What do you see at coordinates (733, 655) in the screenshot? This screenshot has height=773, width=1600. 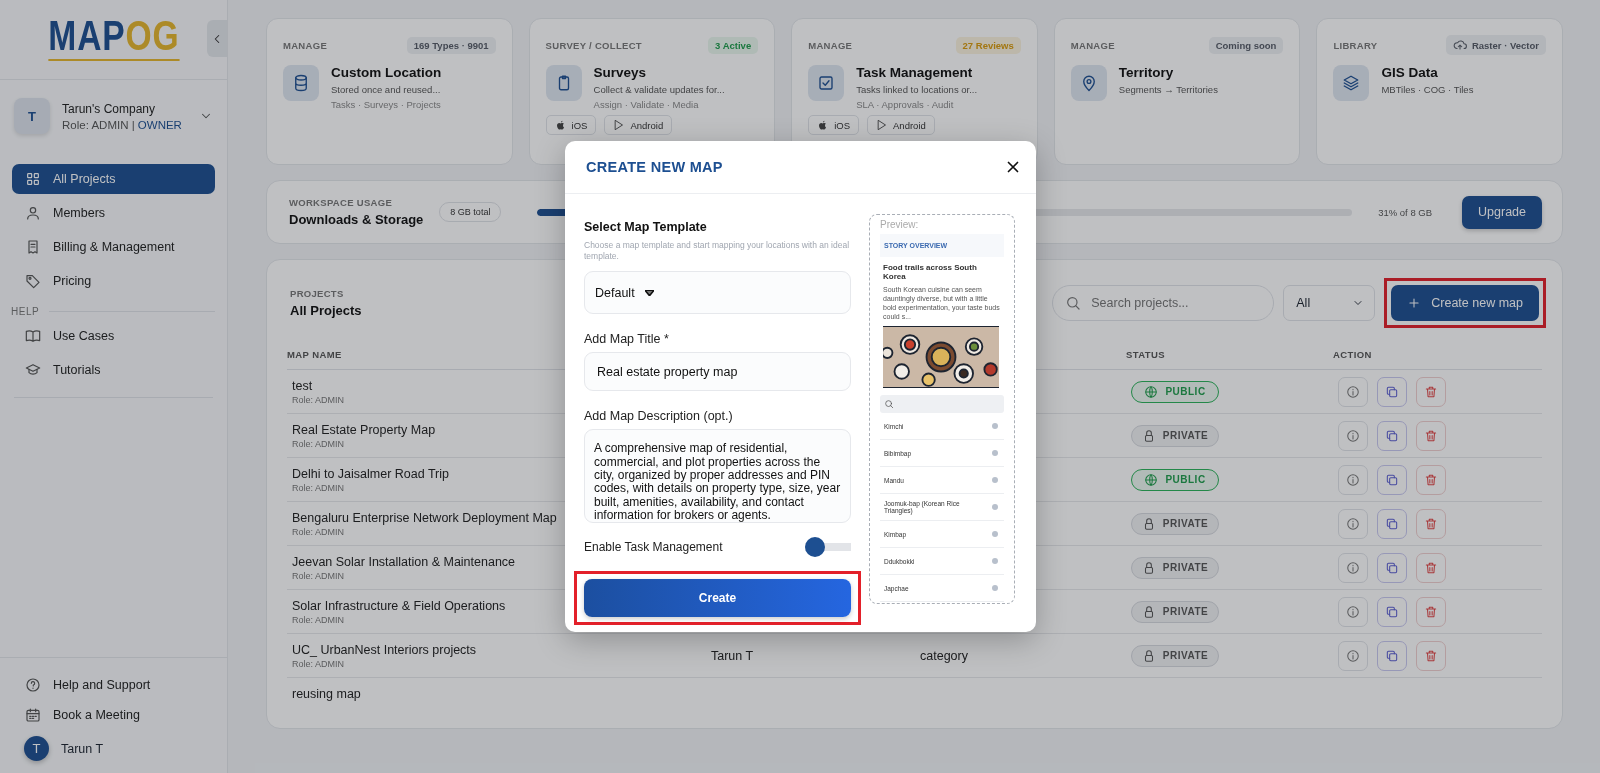 I see `owner-cell-text: Tarun T` at bounding box center [733, 655].